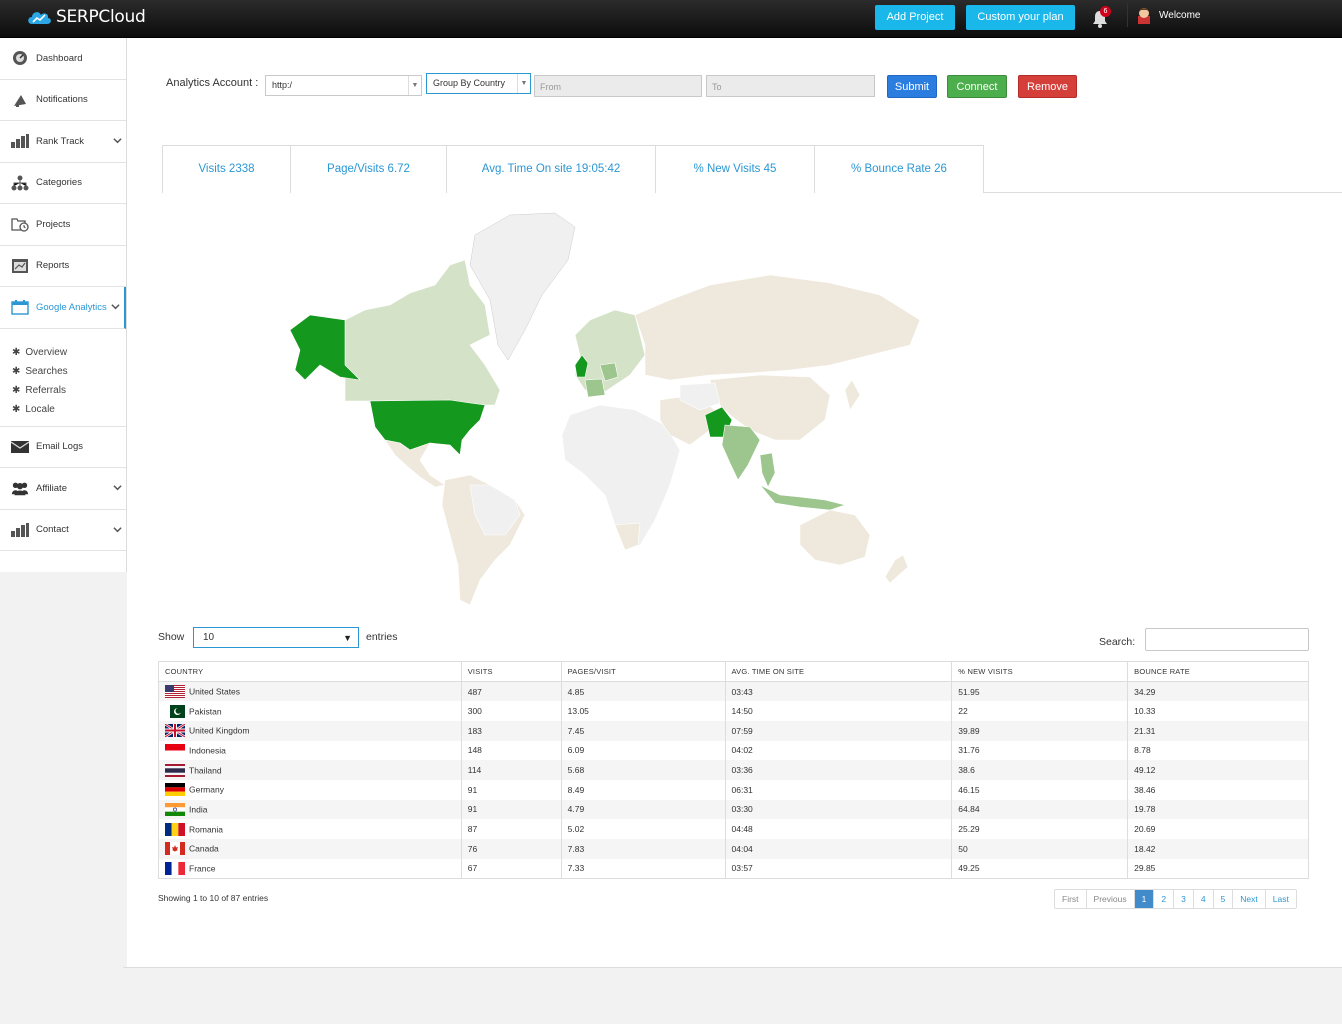 The image size is (1342, 1024). What do you see at coordinates (1227, 15) in the screenshot?
I see `user-menu: Welcome` at bounding box center [1227, 15].